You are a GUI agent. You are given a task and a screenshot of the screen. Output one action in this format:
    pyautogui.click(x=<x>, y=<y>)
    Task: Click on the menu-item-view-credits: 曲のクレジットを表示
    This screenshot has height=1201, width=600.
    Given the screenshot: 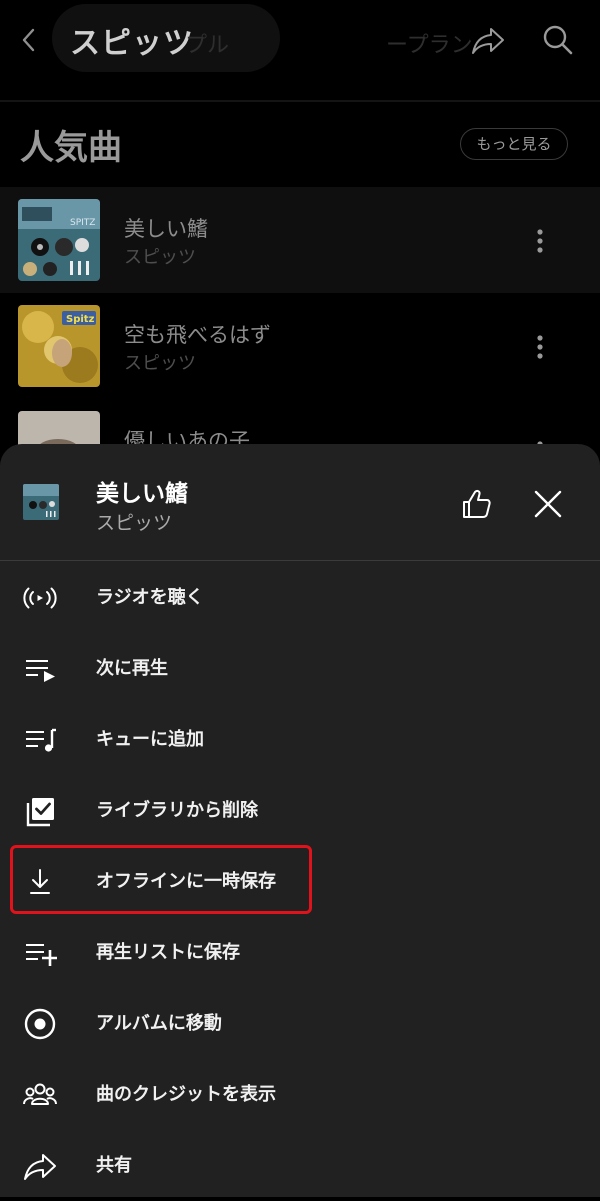 What is the action you would take?
    pyautogui.click(x=300, y=1094)
    